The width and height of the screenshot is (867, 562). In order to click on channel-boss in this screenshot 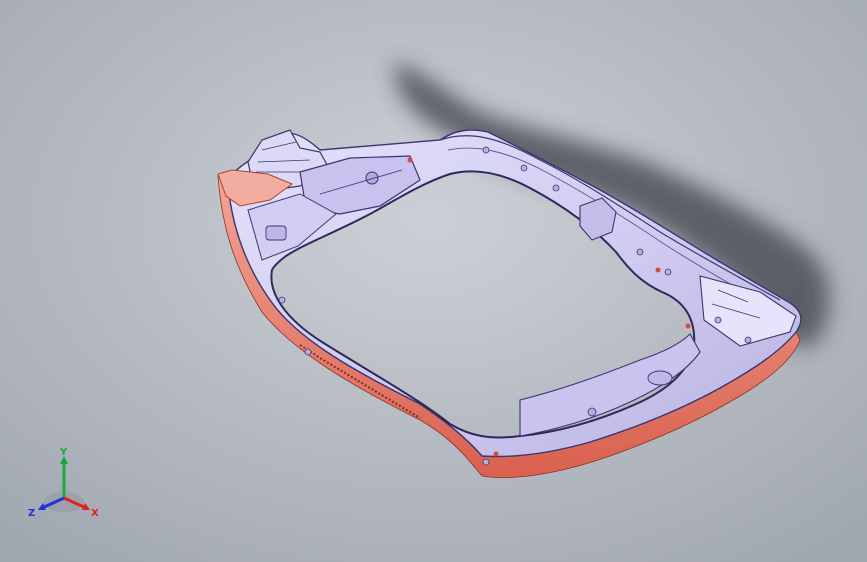, I will do `click(660, 378)`.